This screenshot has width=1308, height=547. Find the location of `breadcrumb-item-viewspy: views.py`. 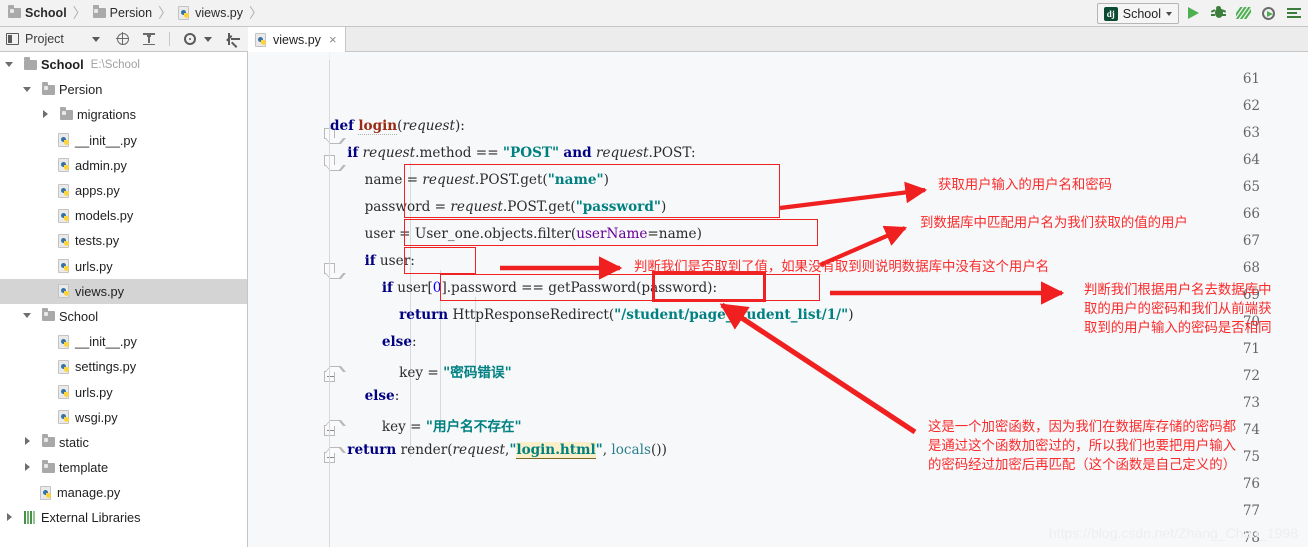

breadcrumb-item-viewspy: views.py is located at coordinates (210, 13).